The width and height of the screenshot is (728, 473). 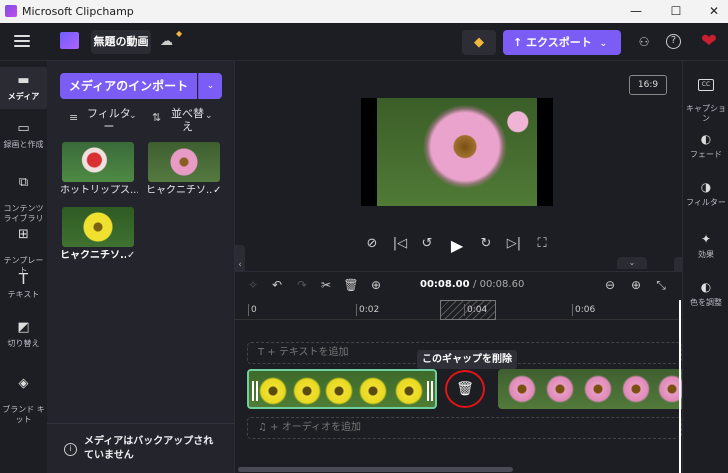 I want to click on rail-item-text: T テキスト, so click(x=23, y=285).